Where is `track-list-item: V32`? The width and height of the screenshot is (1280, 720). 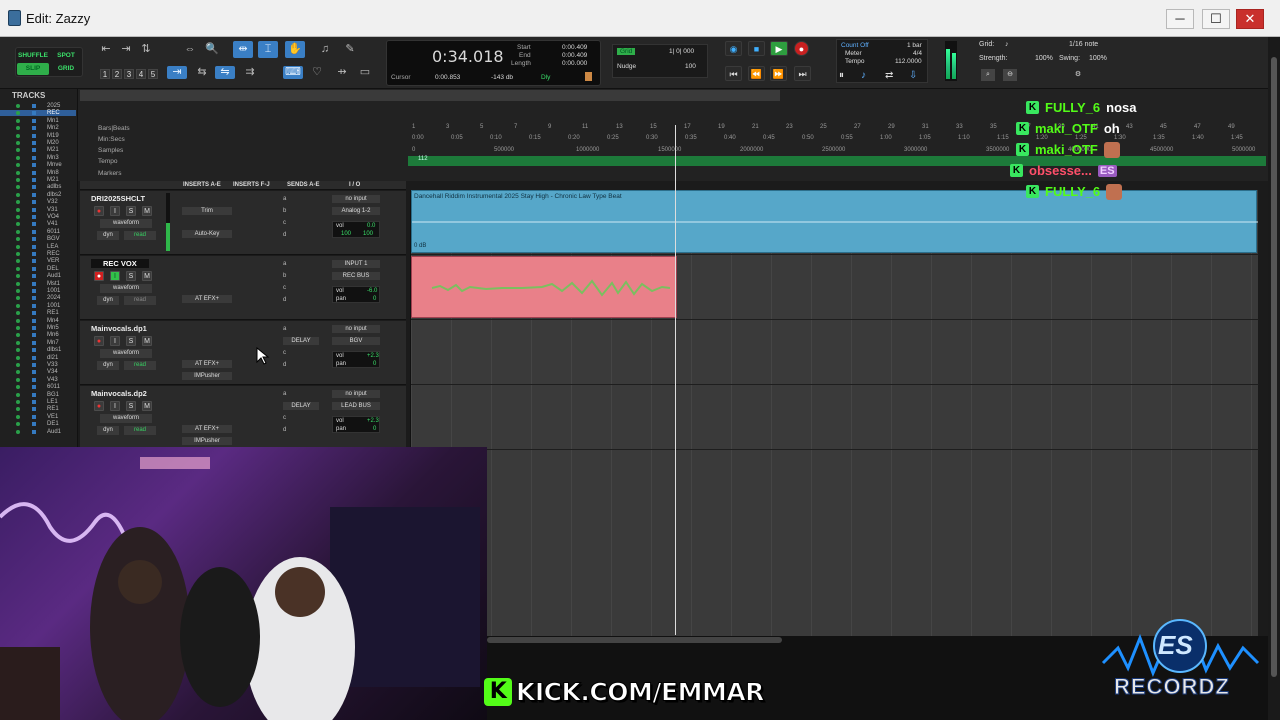
track-list-item: V32 is located at coordinates (38, 202).